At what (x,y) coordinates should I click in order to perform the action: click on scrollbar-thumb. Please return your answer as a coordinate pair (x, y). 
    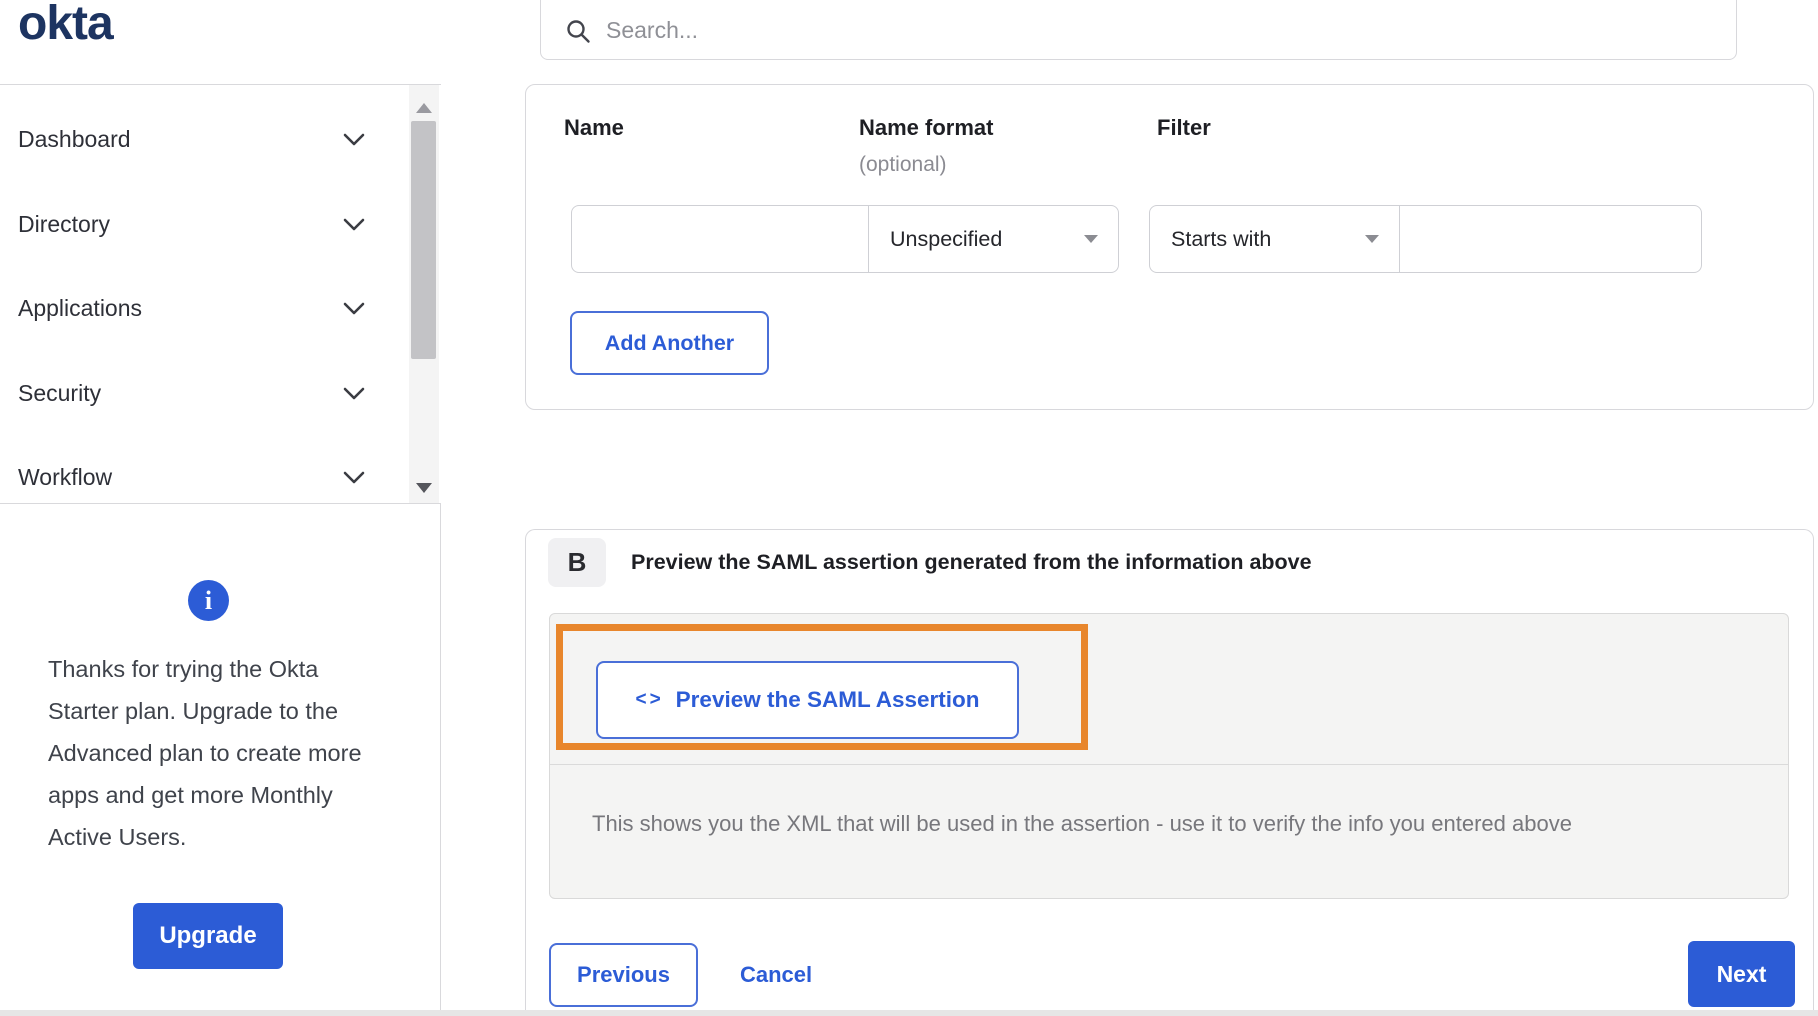
    Looking at the image, I should click on (423, 240).